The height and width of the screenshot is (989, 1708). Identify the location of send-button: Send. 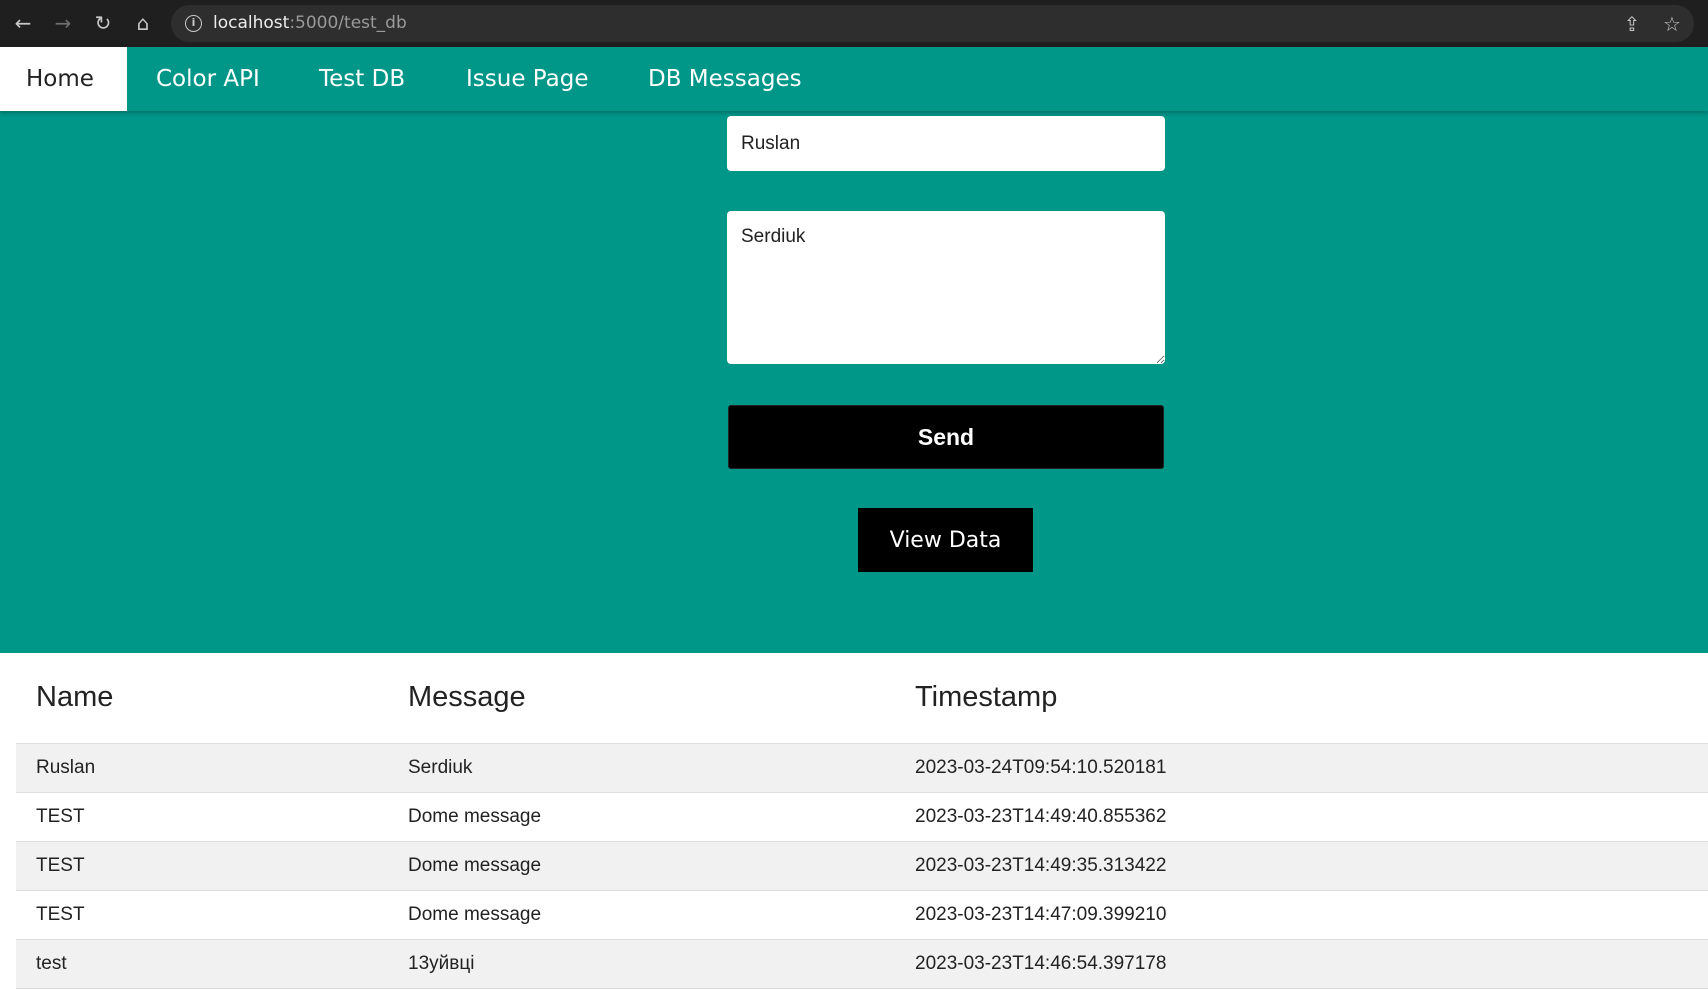
(946, 437).